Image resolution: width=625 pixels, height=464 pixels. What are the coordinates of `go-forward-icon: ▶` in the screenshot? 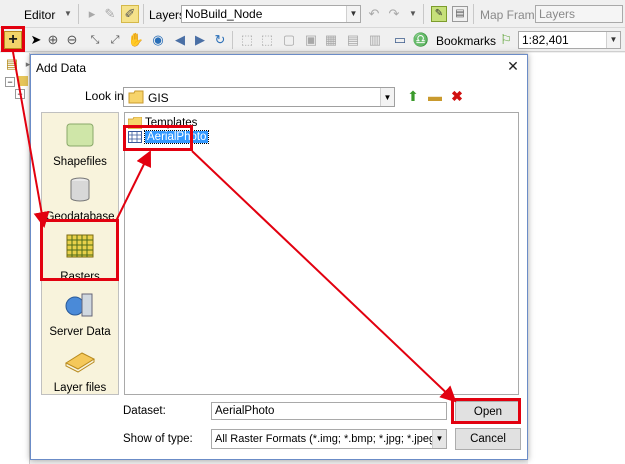 It's located at (200, 40).